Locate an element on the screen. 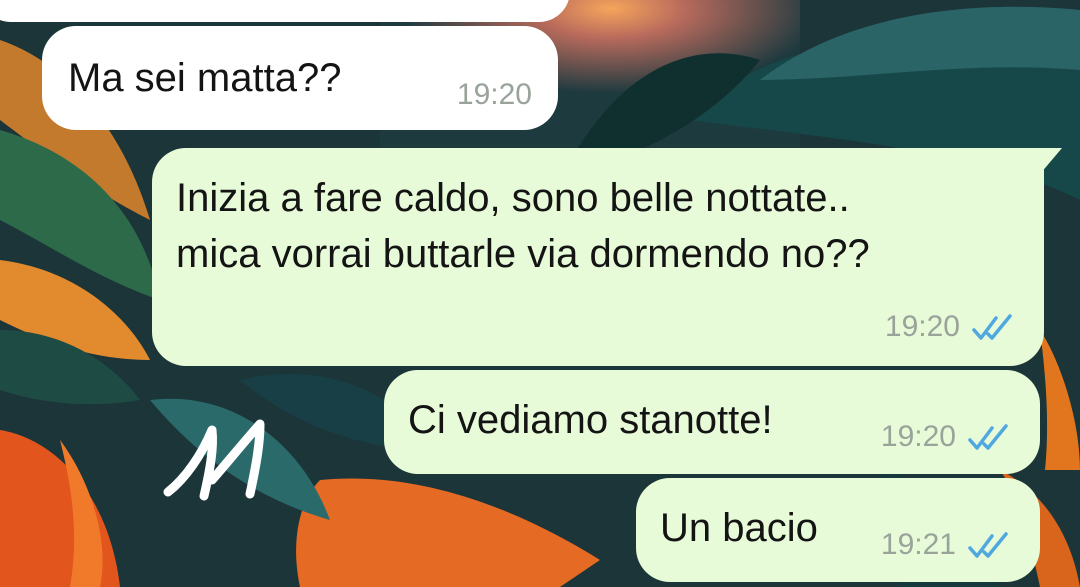  bubble-tail is located at coordinates (1051, 161).